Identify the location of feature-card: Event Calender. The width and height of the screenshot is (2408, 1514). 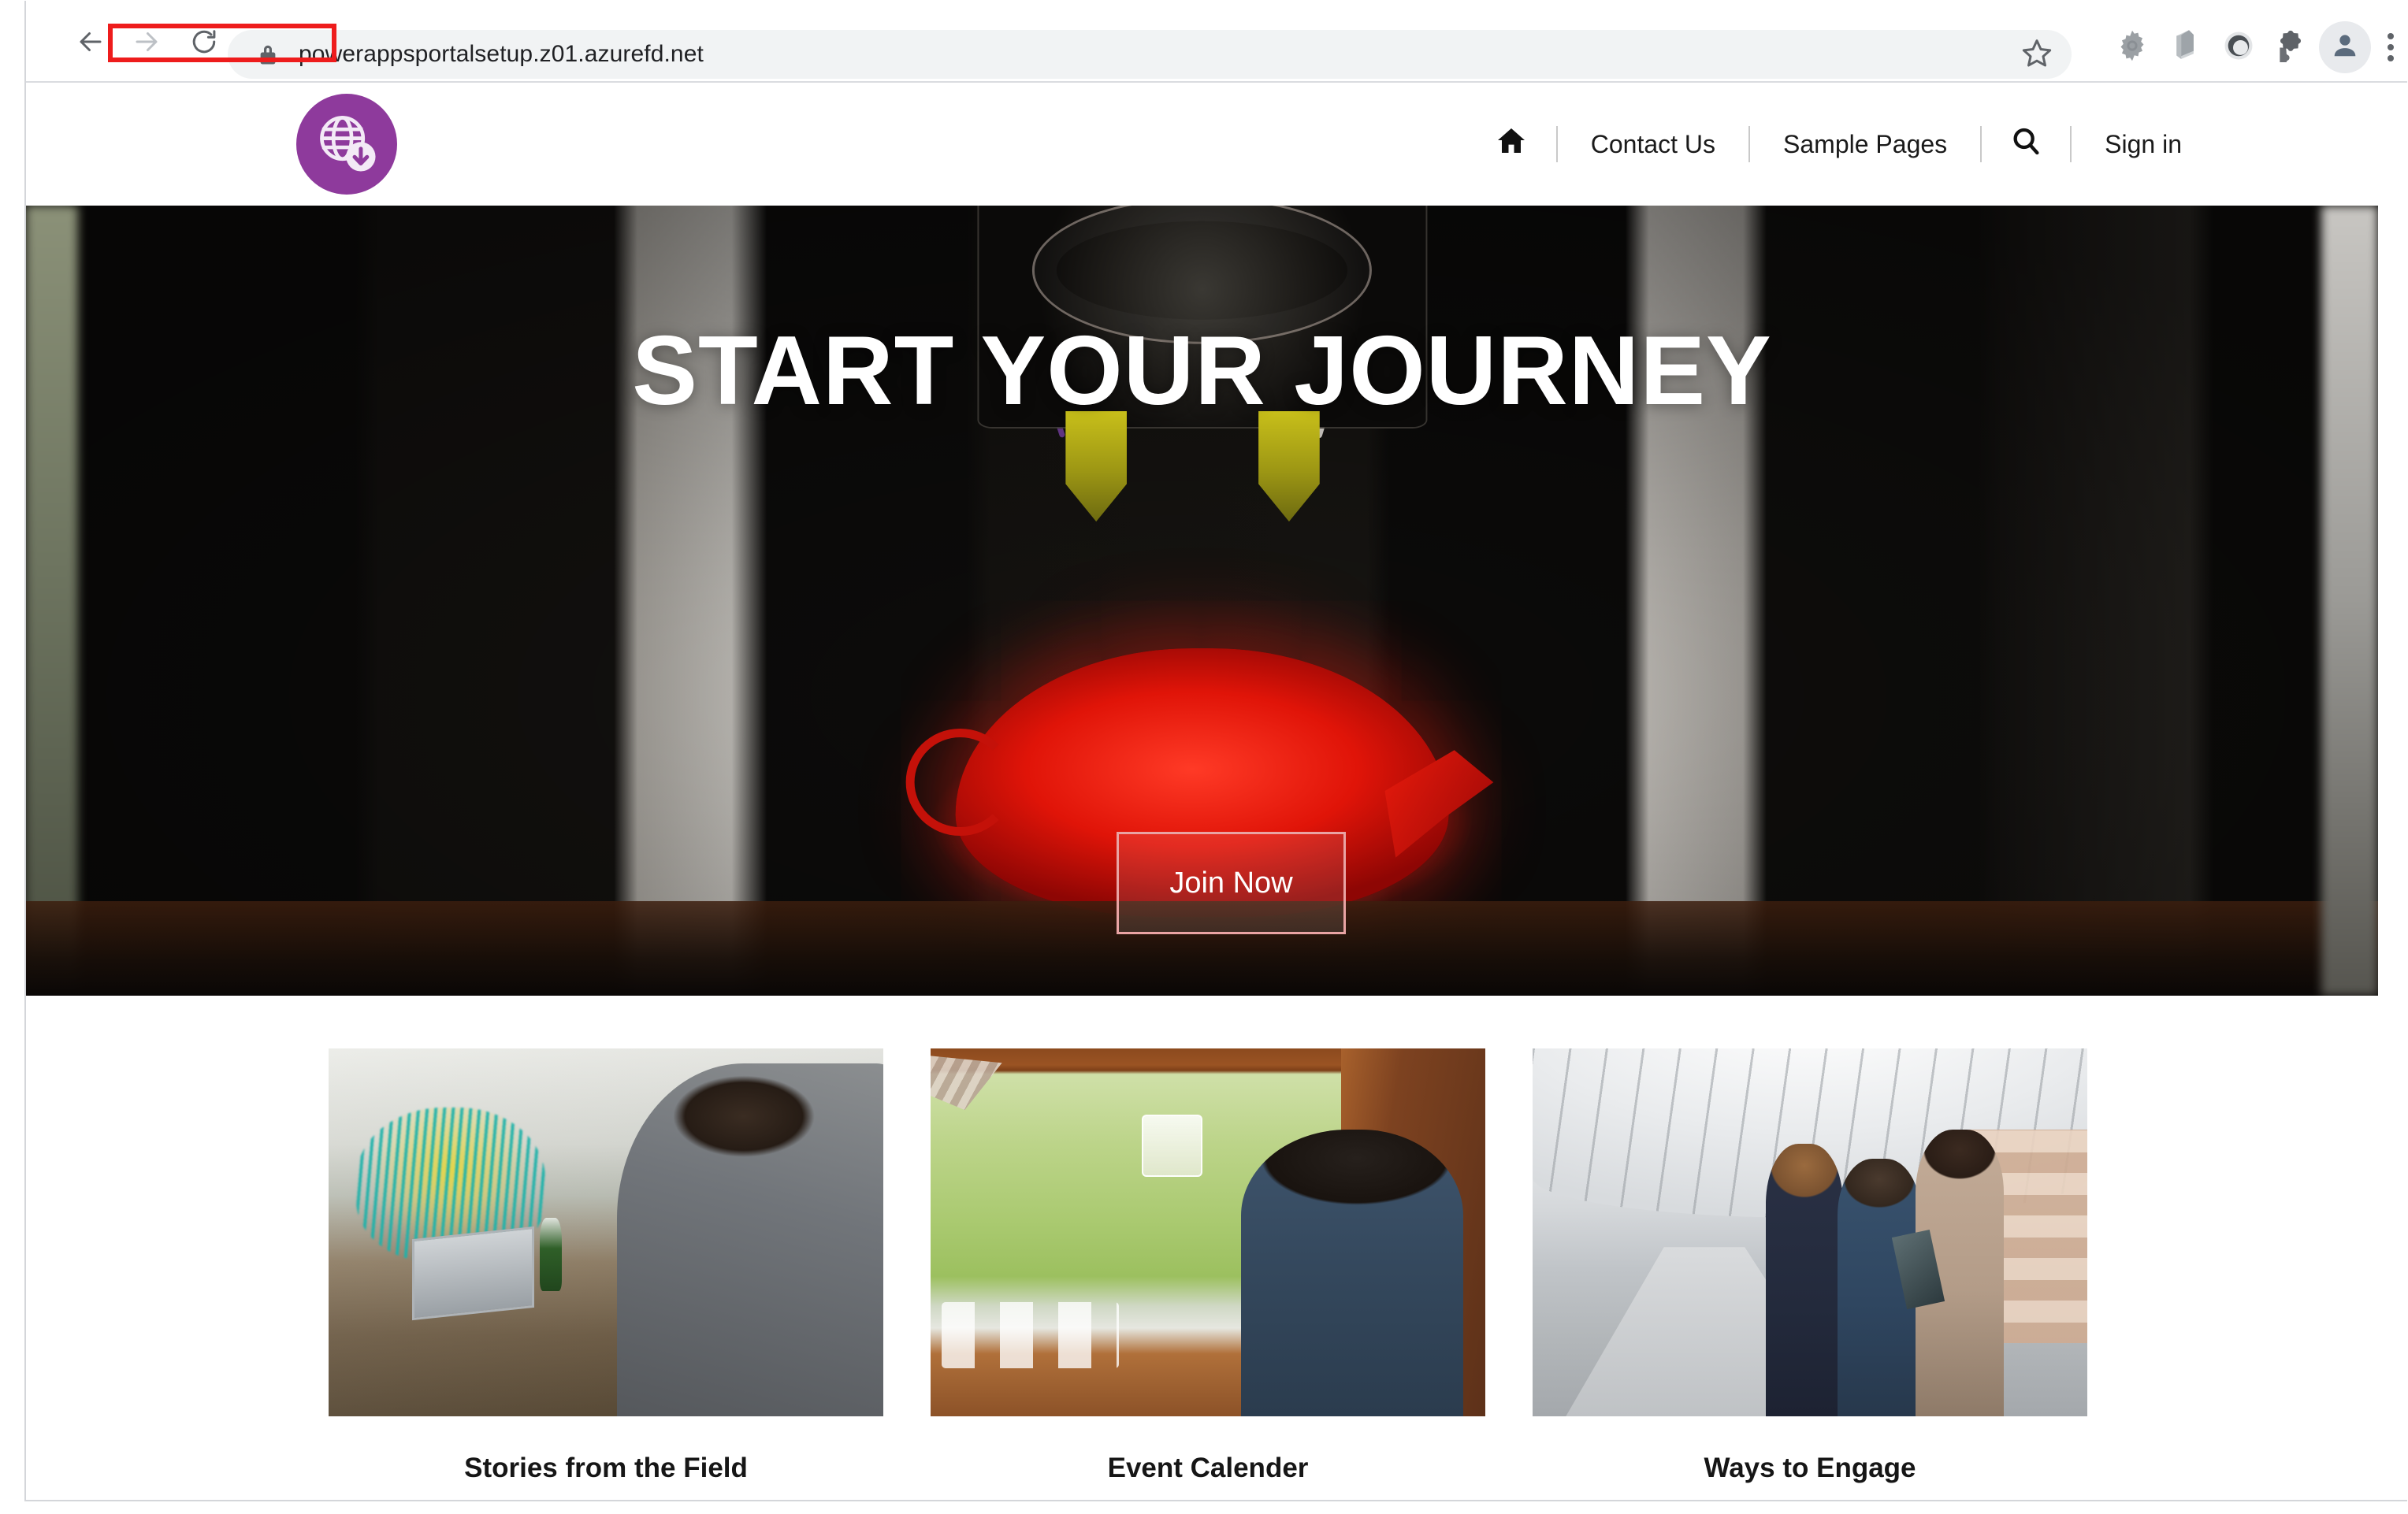
(1208, 1266).